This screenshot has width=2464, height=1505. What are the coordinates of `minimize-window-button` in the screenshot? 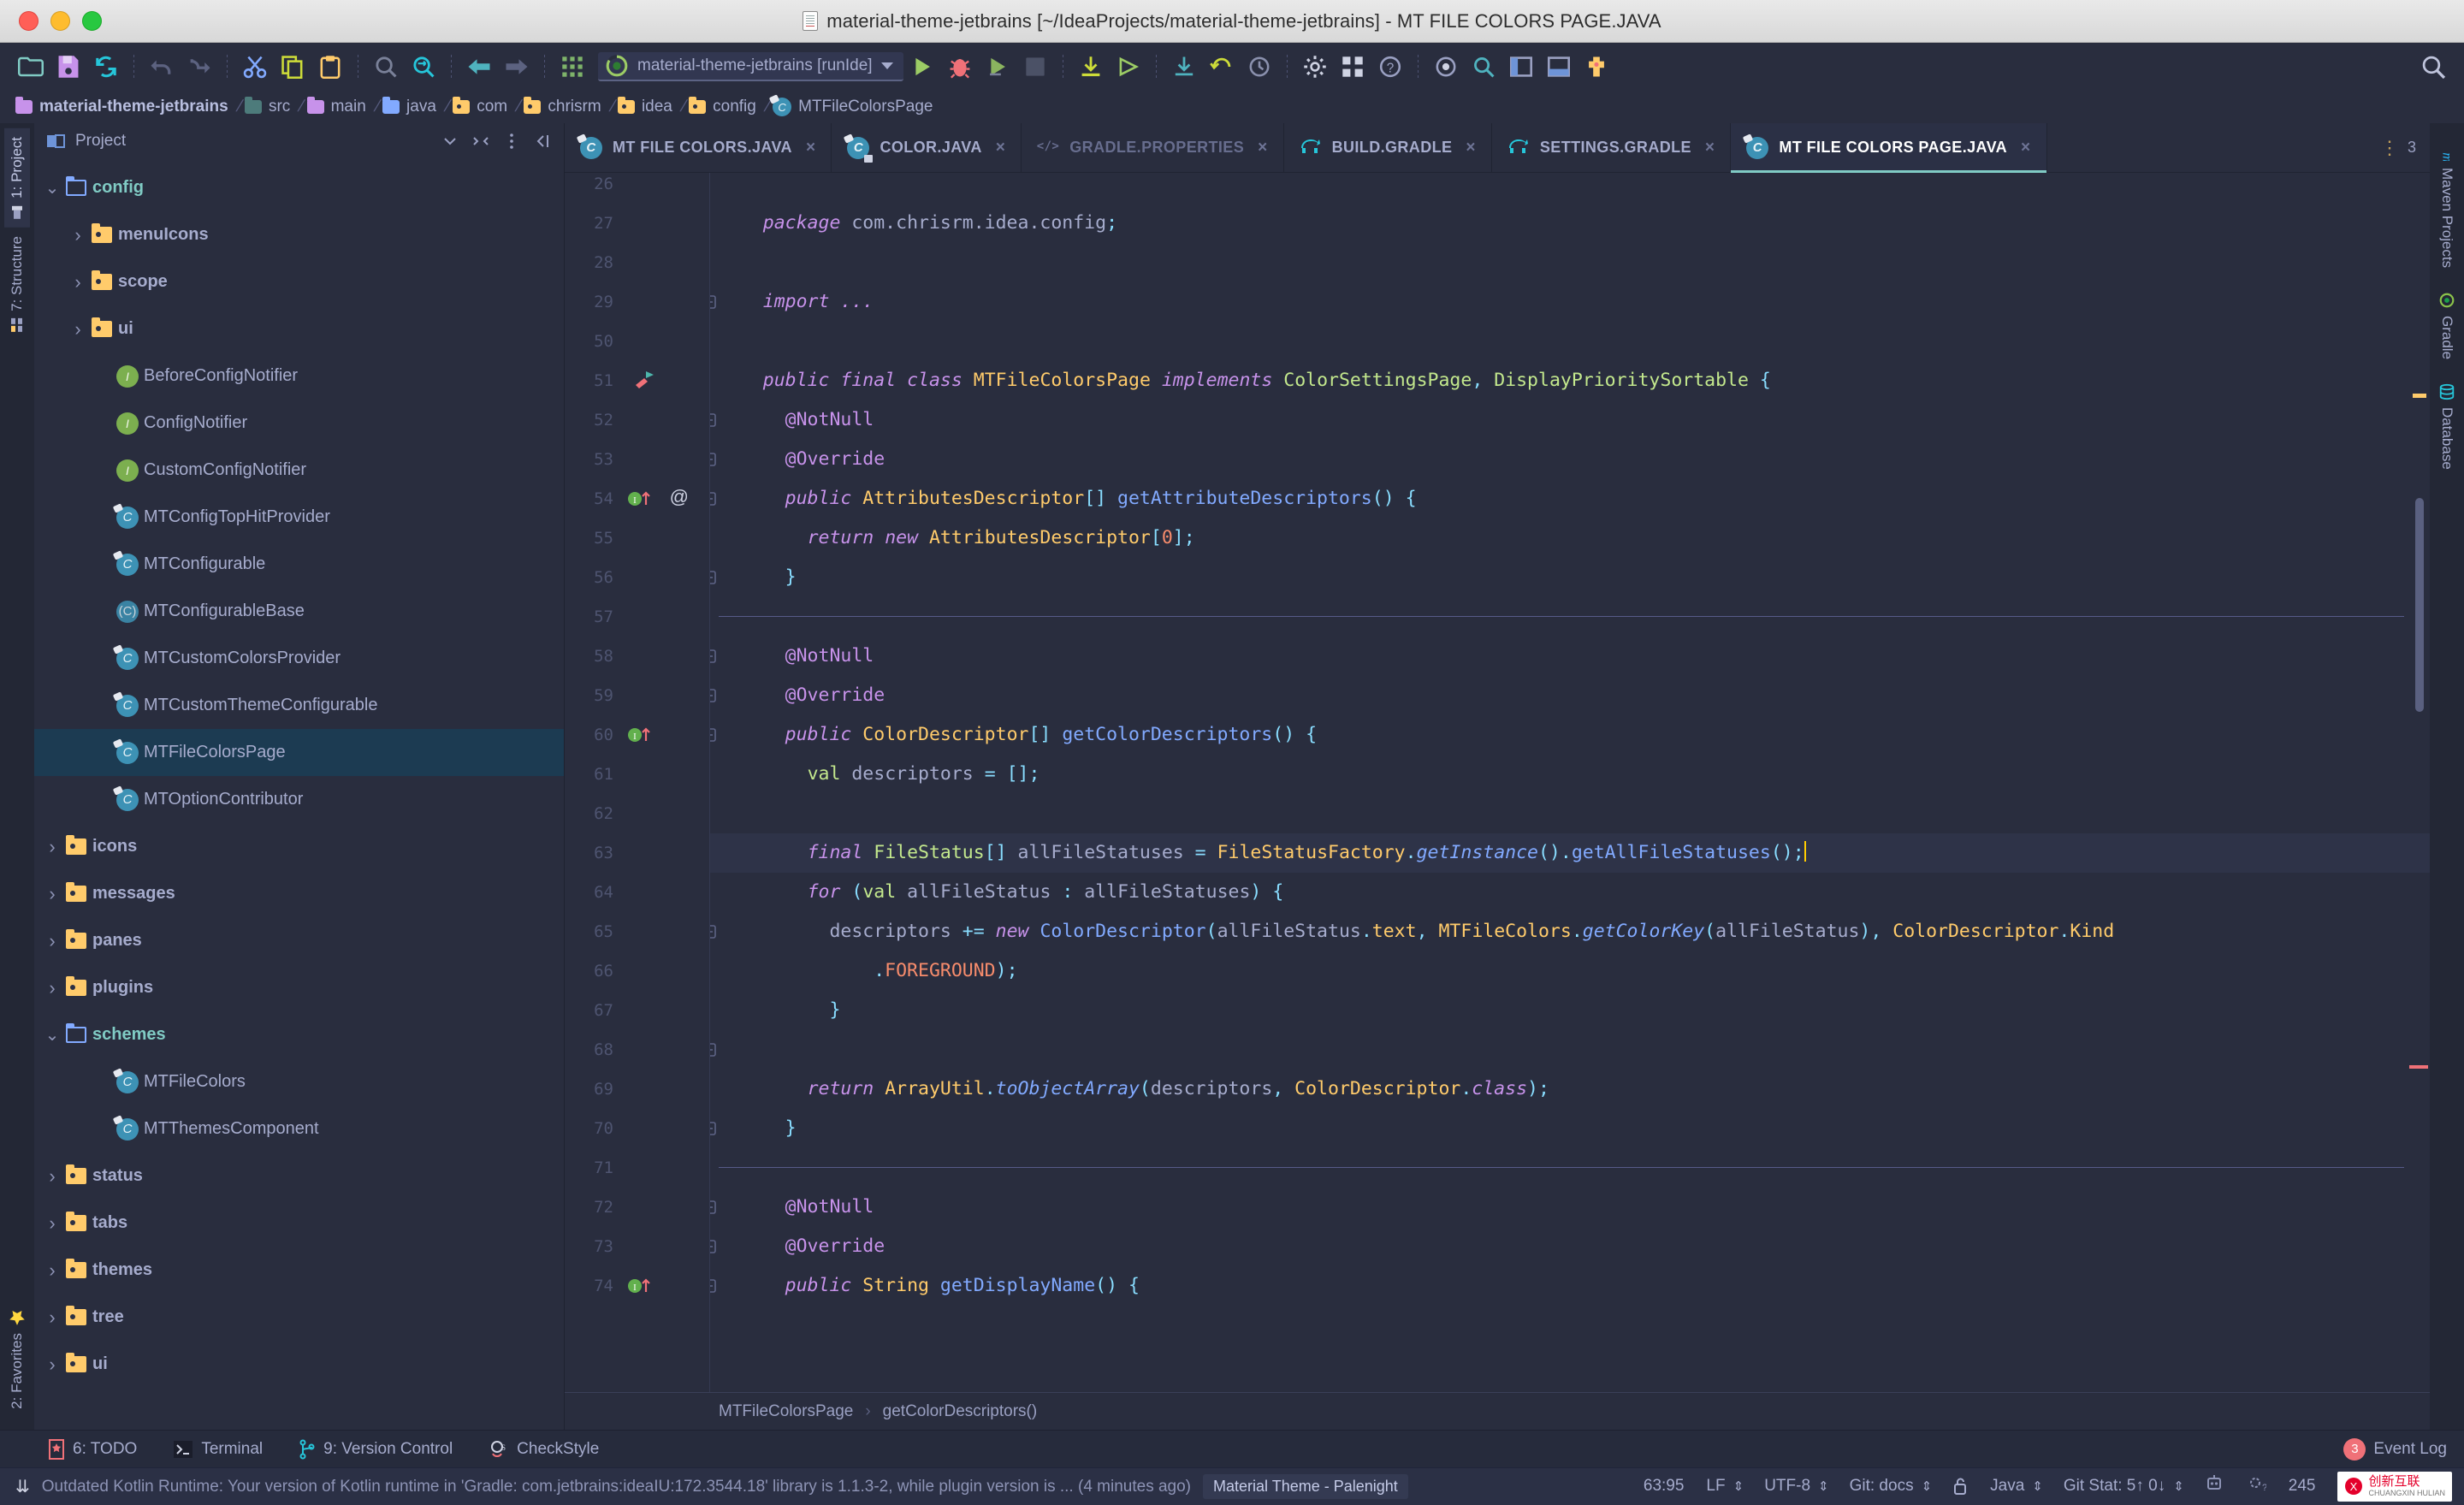 It's located at (60, 21).